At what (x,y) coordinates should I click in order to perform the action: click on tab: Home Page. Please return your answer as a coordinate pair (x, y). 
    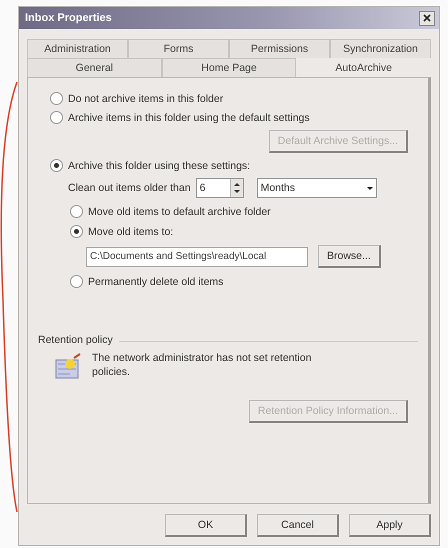
    Looking at the image, I should click on (229, 67).